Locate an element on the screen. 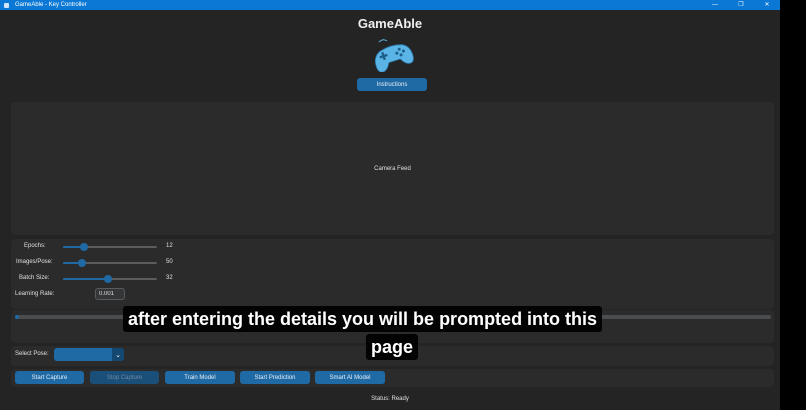  app-icon is located at coordinates (6, 5).